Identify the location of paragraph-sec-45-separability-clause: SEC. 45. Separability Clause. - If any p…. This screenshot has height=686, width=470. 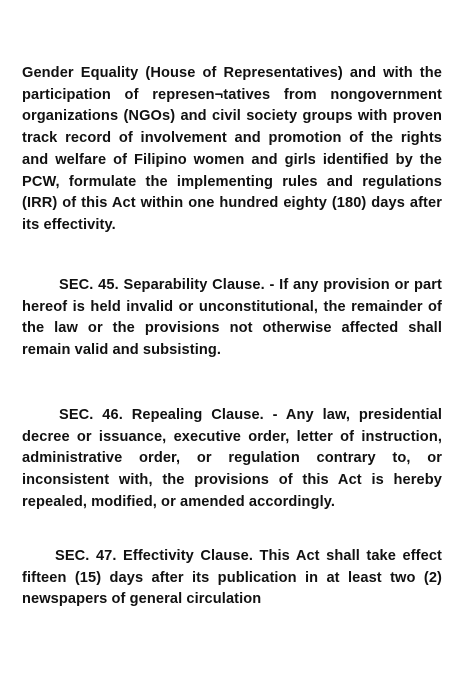
(232, 318).